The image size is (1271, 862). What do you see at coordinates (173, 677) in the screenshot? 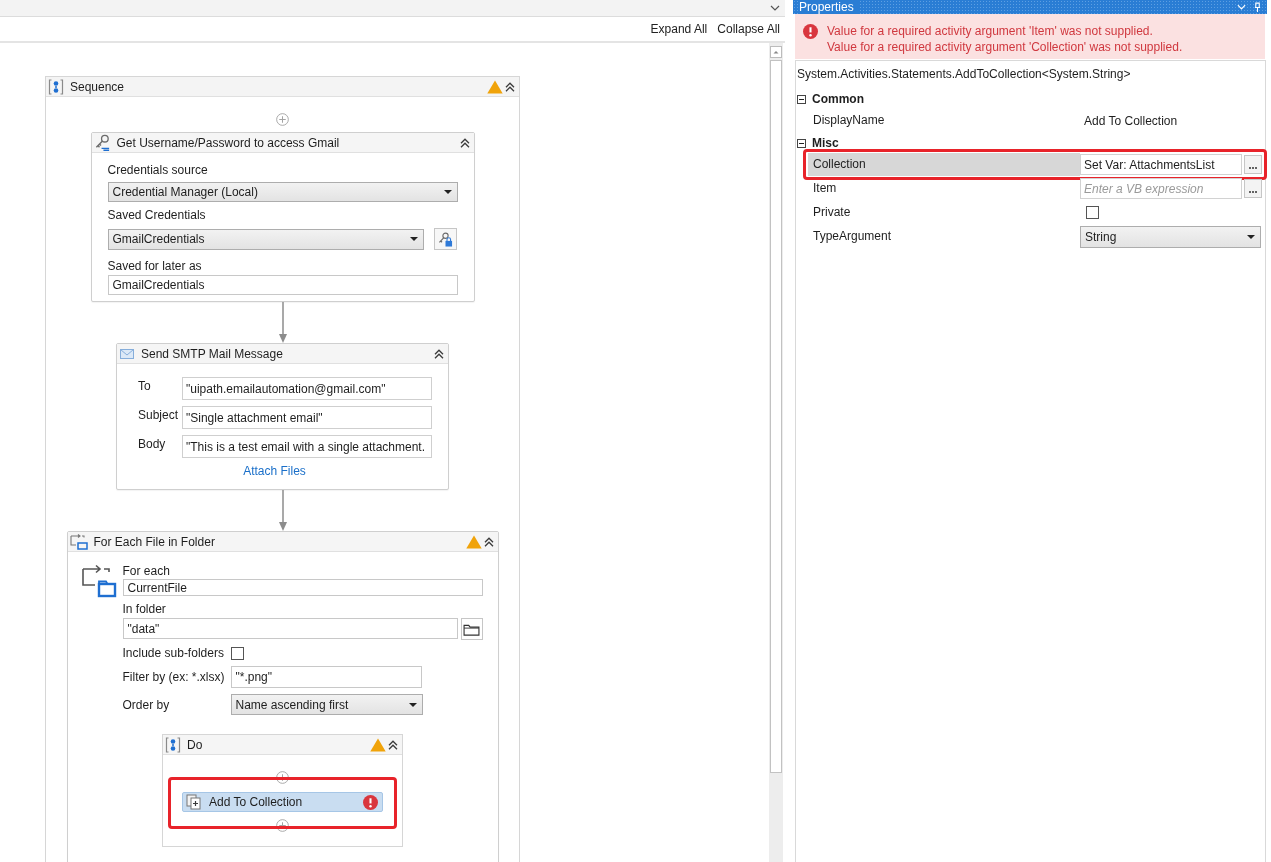
I see `field-label: Filter by (ex: *.xlsx)` at bounding box center [173, 677].